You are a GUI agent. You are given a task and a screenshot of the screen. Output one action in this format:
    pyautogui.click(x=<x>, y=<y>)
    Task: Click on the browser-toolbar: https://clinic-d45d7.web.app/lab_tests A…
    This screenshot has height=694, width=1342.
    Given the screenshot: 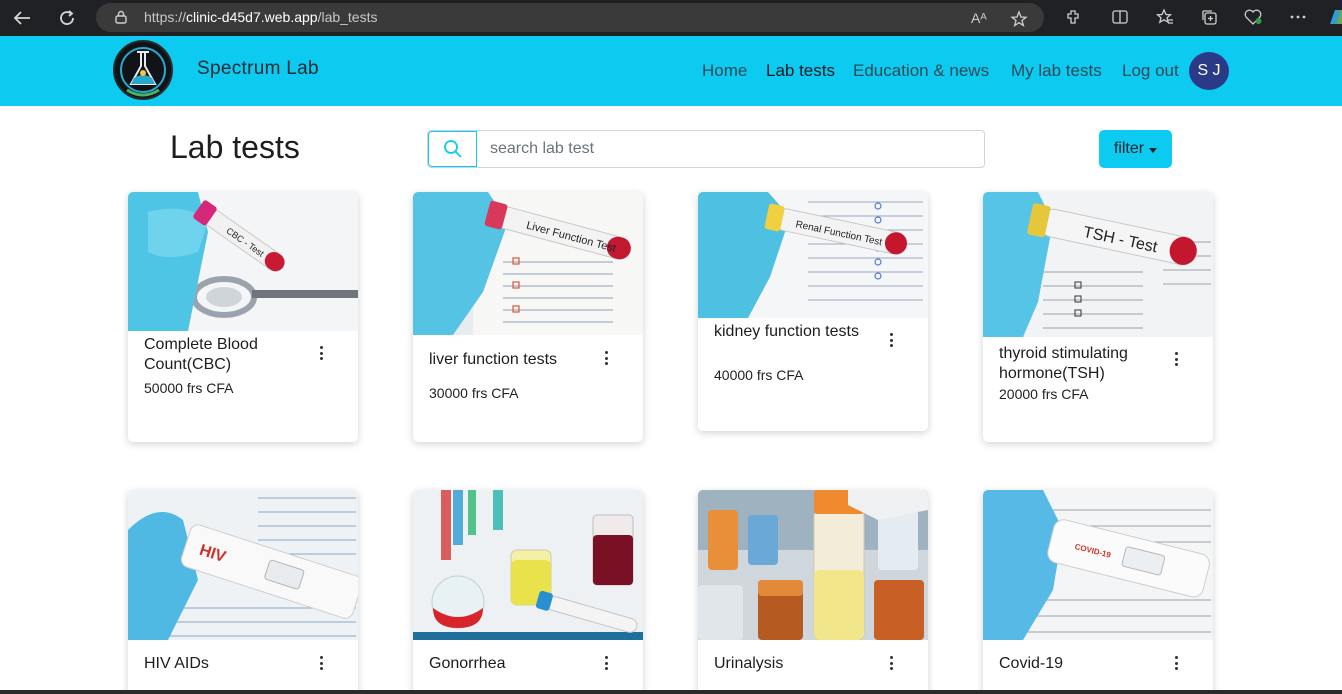 What is the action you would take?
    pyautogui.click(x=671, y=18)
    